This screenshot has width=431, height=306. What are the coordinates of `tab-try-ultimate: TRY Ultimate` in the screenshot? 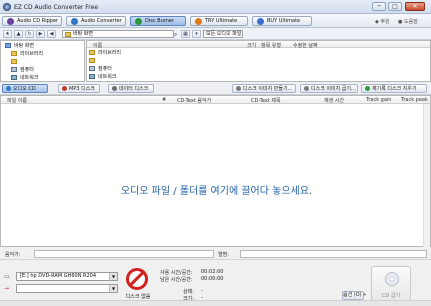 It's located at (219, 21).